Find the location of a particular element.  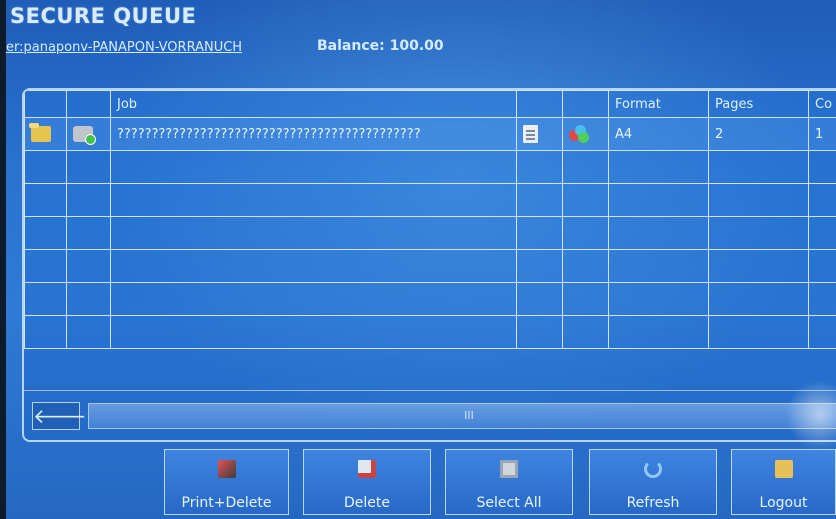

logout-label: Logout is located at coordinates (783, 503).